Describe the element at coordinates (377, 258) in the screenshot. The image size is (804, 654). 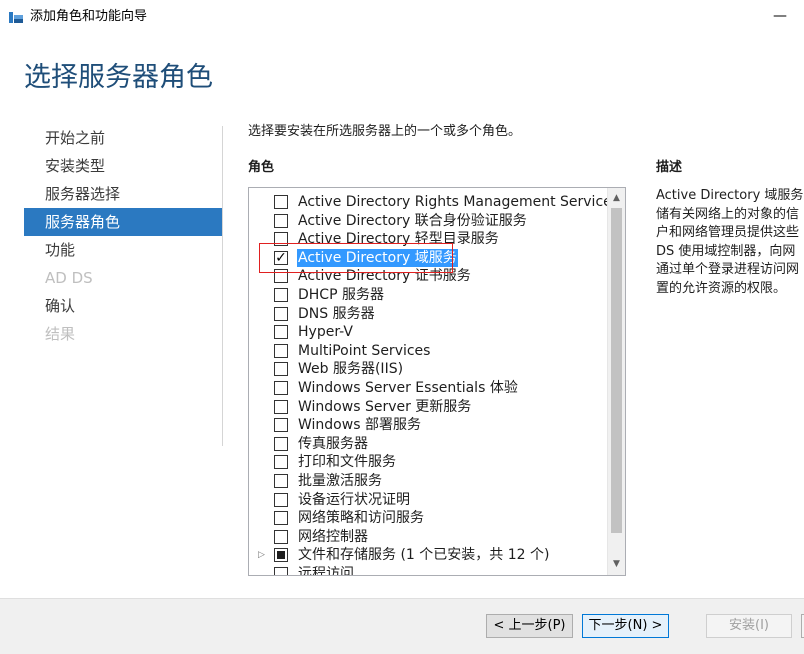
I see `role-label: Active Directory 域服务` at that location.